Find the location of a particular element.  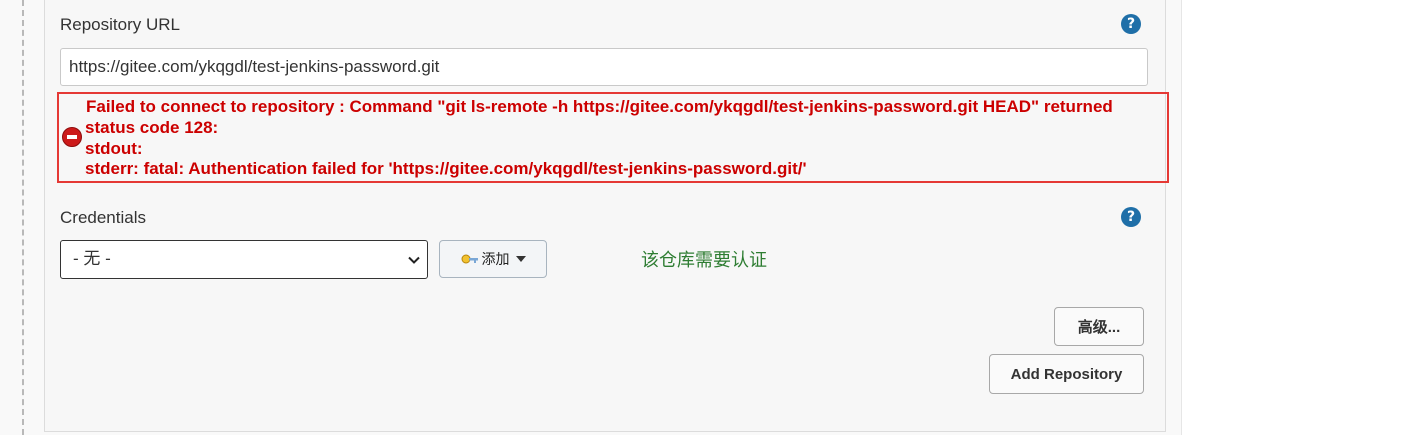

credentials-selected-value: - 无 - is located at coordinates (92, 258).